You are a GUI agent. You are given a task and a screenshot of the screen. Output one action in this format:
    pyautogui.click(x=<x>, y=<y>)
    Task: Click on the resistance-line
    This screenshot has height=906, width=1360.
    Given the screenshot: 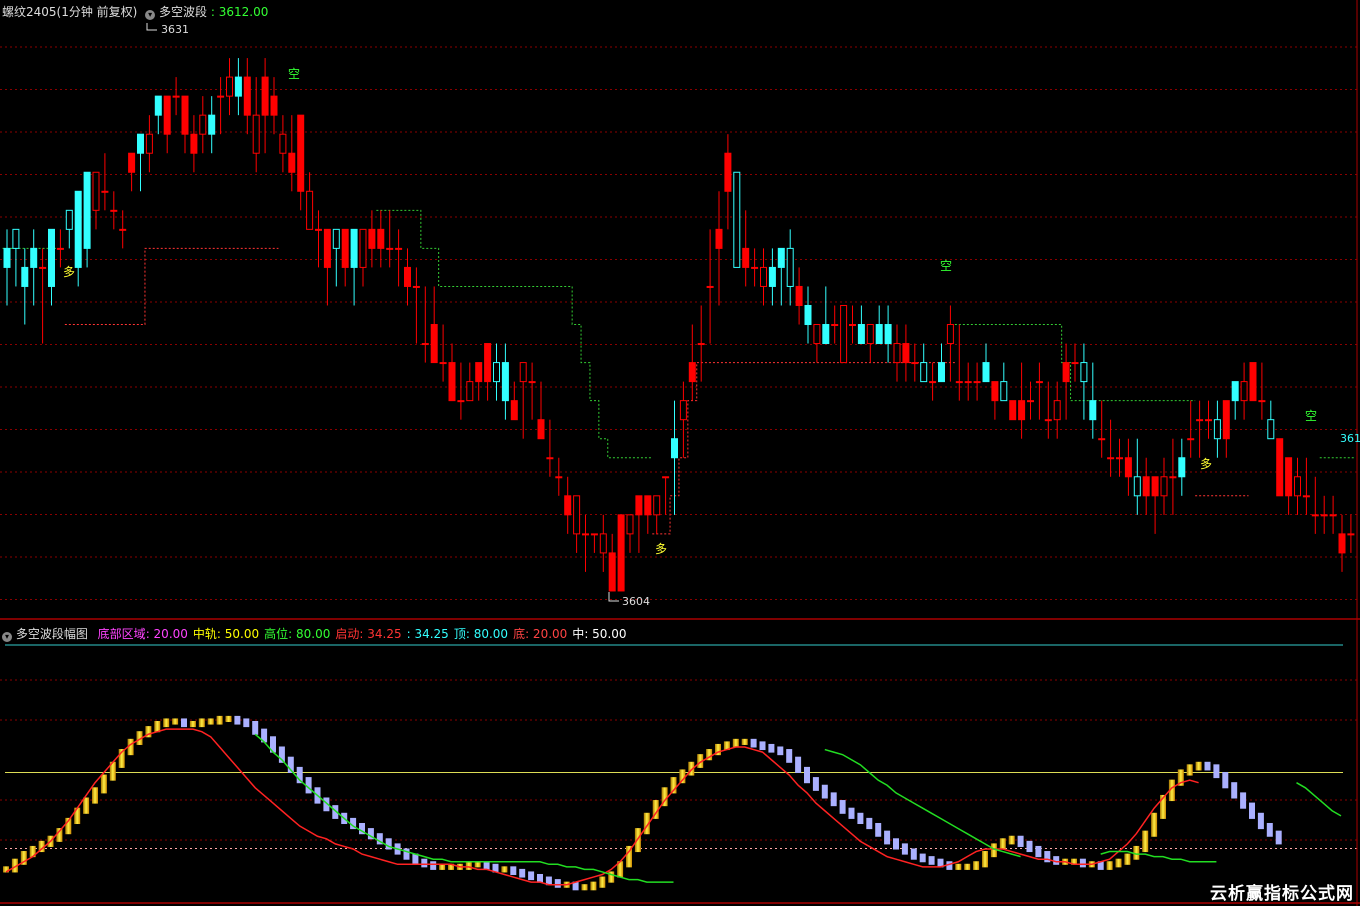 What is the action you would take?
    pyautogui.click(x=514, y=334)
    